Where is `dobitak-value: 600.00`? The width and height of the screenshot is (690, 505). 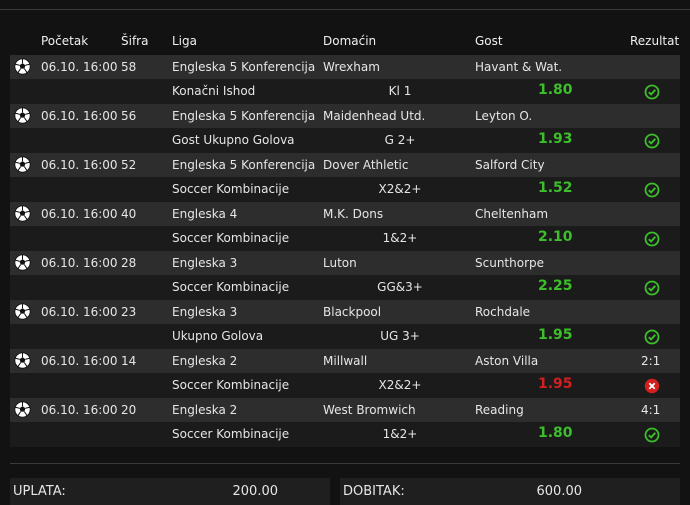 dobitak-value: 600.00 is located at coordinates (559, 491).